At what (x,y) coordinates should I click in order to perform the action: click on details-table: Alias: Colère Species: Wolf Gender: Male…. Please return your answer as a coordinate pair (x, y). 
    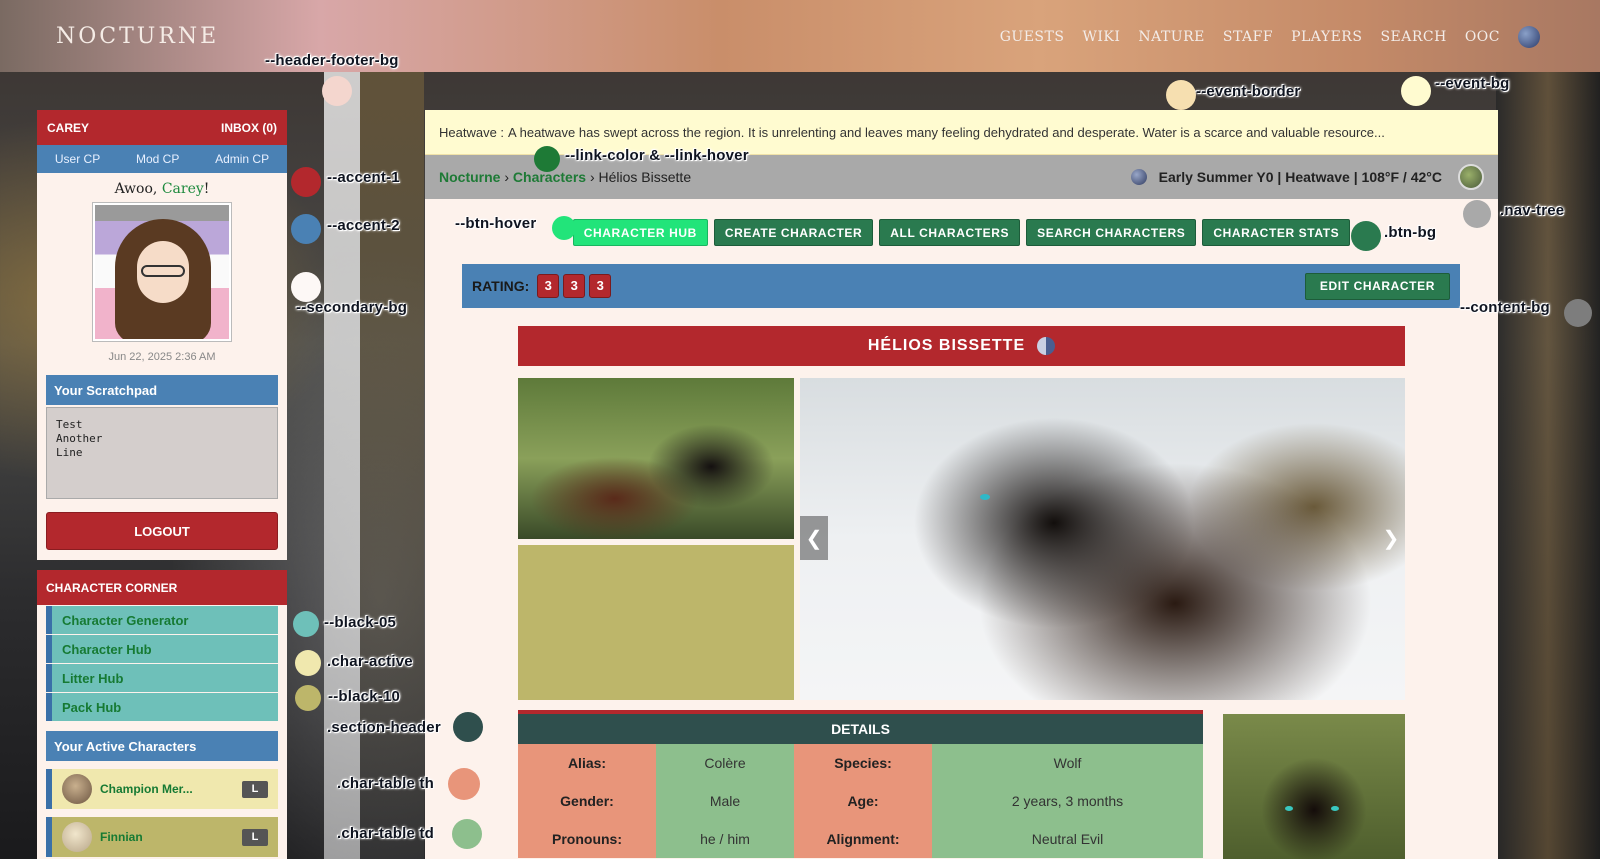
    Looking at the image, I should click on (860, 801).